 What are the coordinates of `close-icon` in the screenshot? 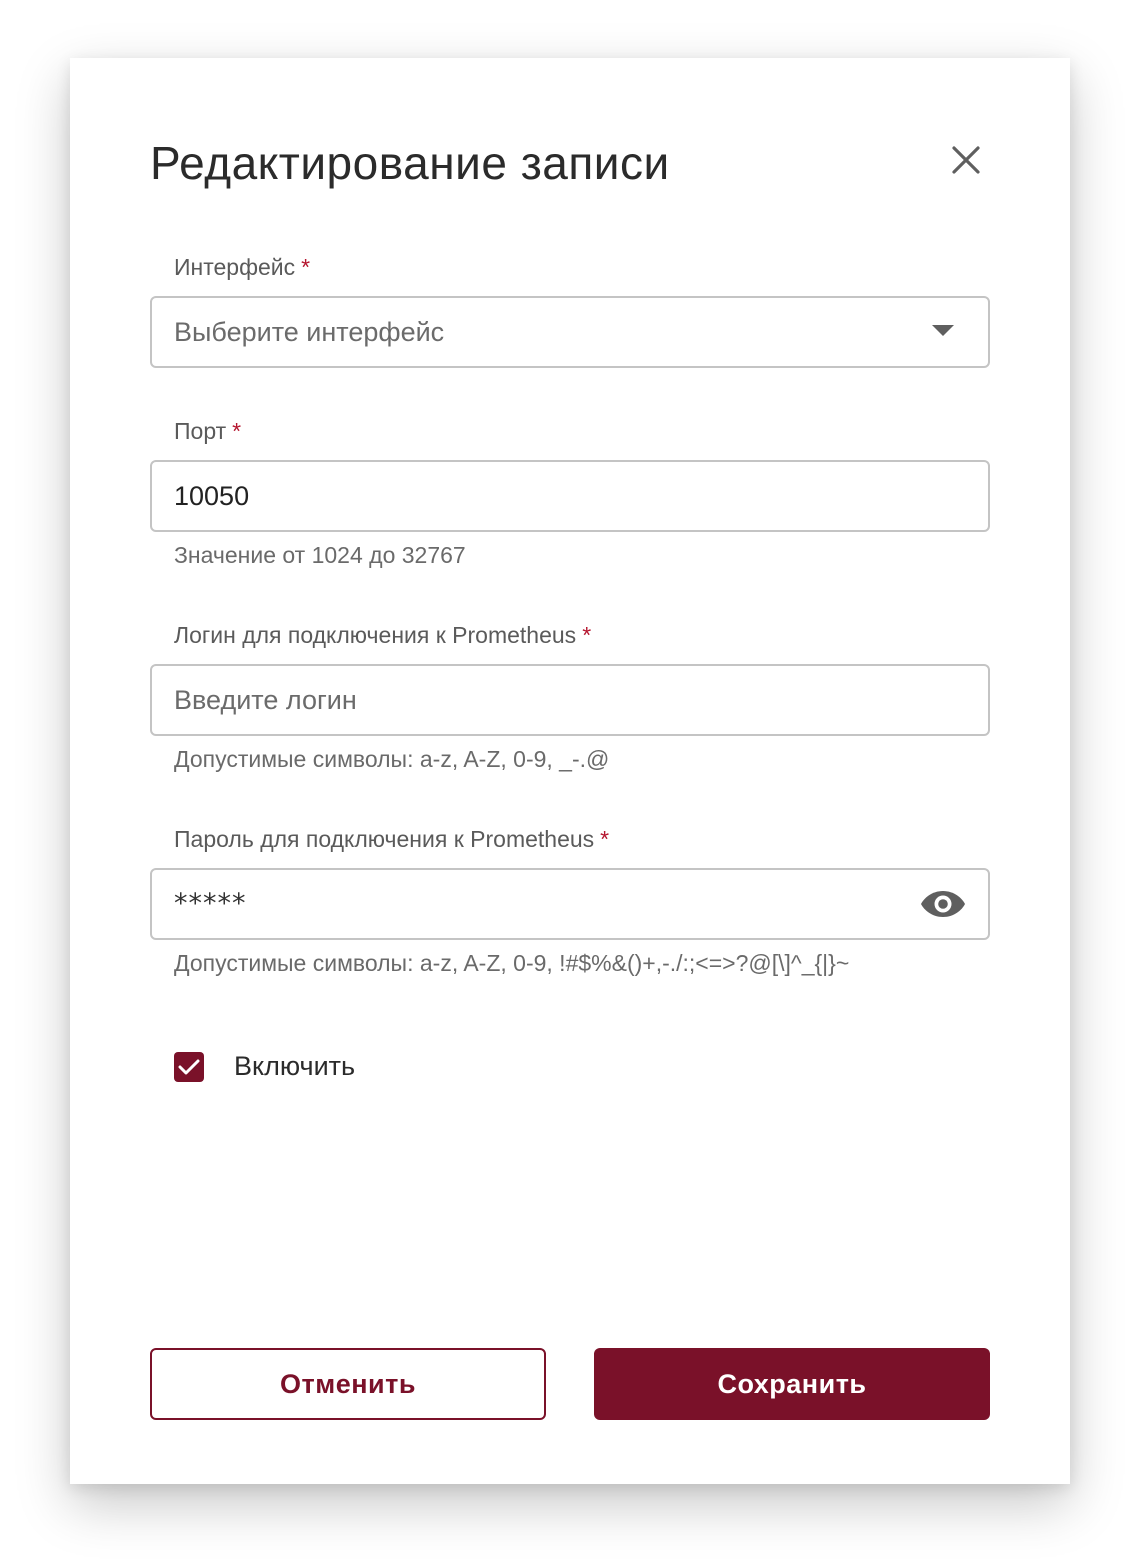 It's located at (966, 160).